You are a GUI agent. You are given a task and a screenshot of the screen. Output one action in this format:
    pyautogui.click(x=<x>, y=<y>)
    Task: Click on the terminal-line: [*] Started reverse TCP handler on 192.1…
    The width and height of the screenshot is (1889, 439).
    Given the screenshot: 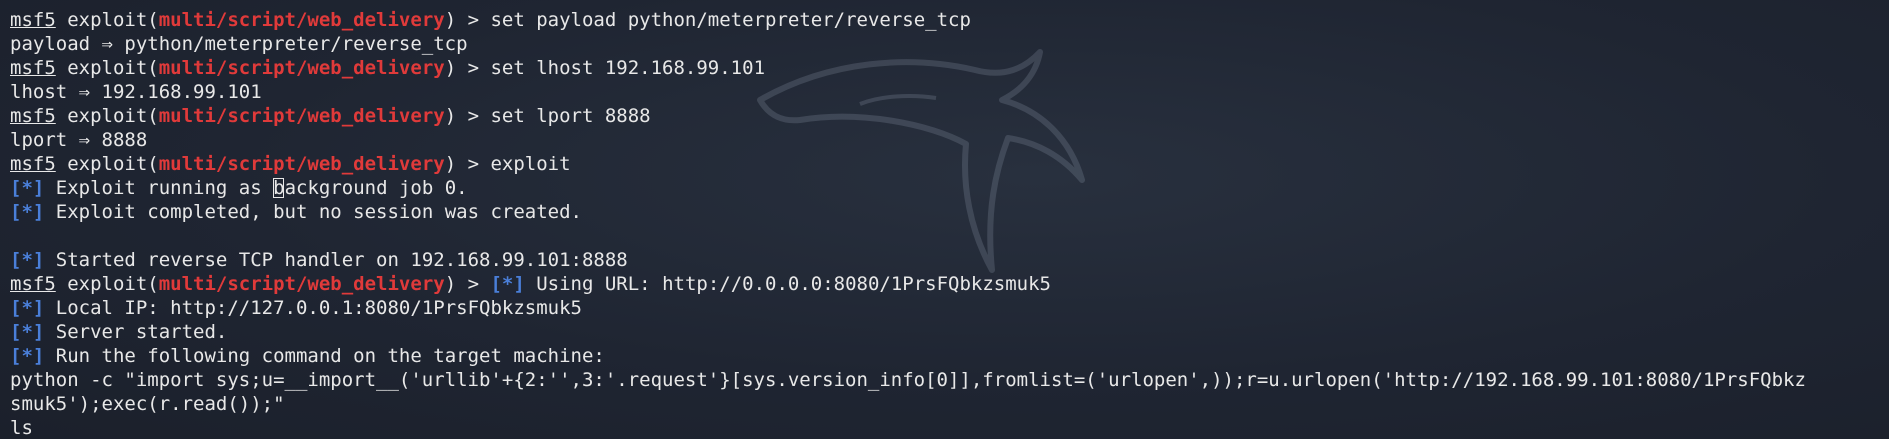 What is the action you would take?
    pyautogui.click(x=949, y=260)
    